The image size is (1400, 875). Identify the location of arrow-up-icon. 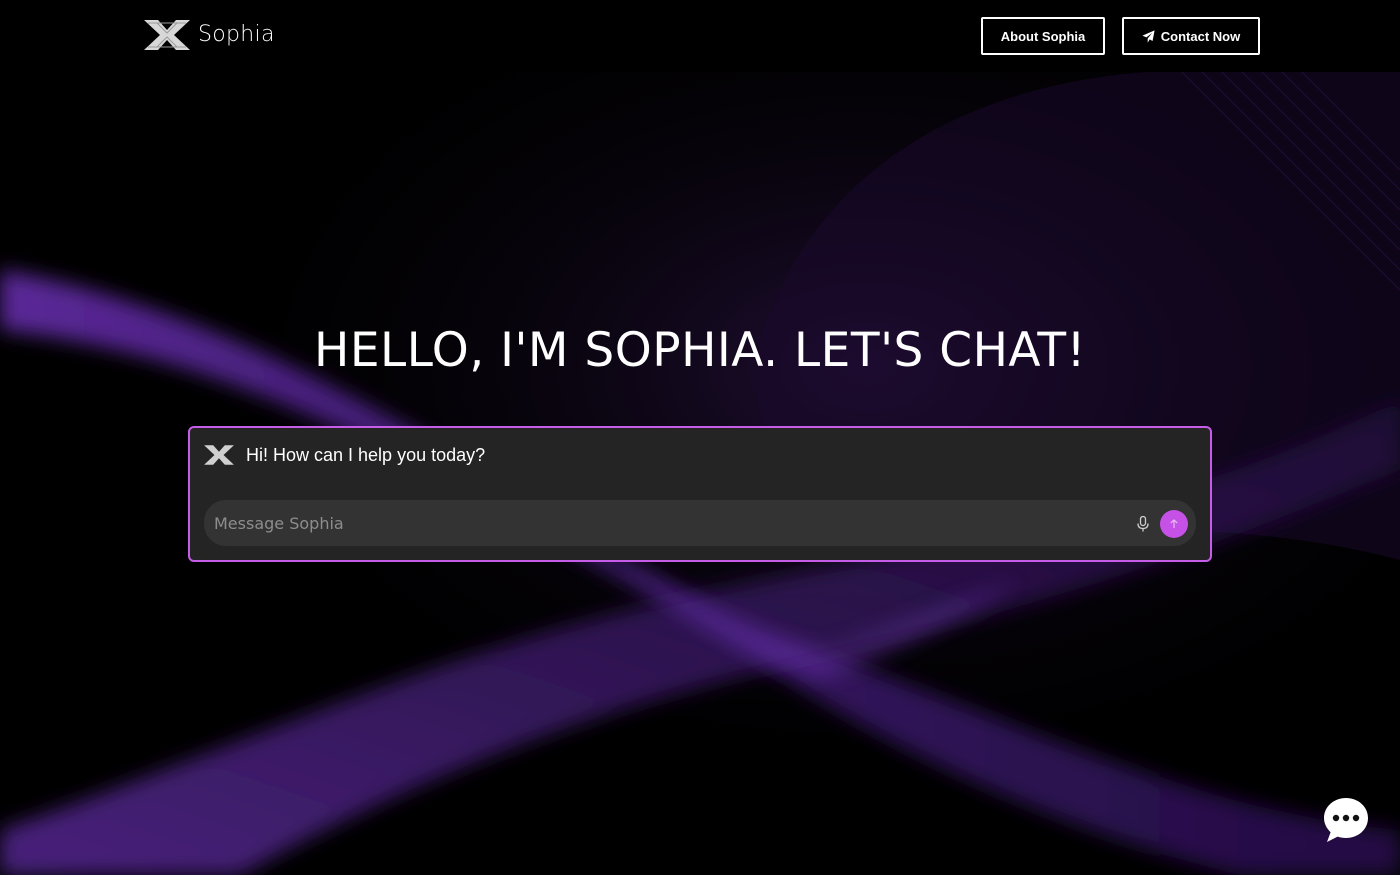
(1174, 523).